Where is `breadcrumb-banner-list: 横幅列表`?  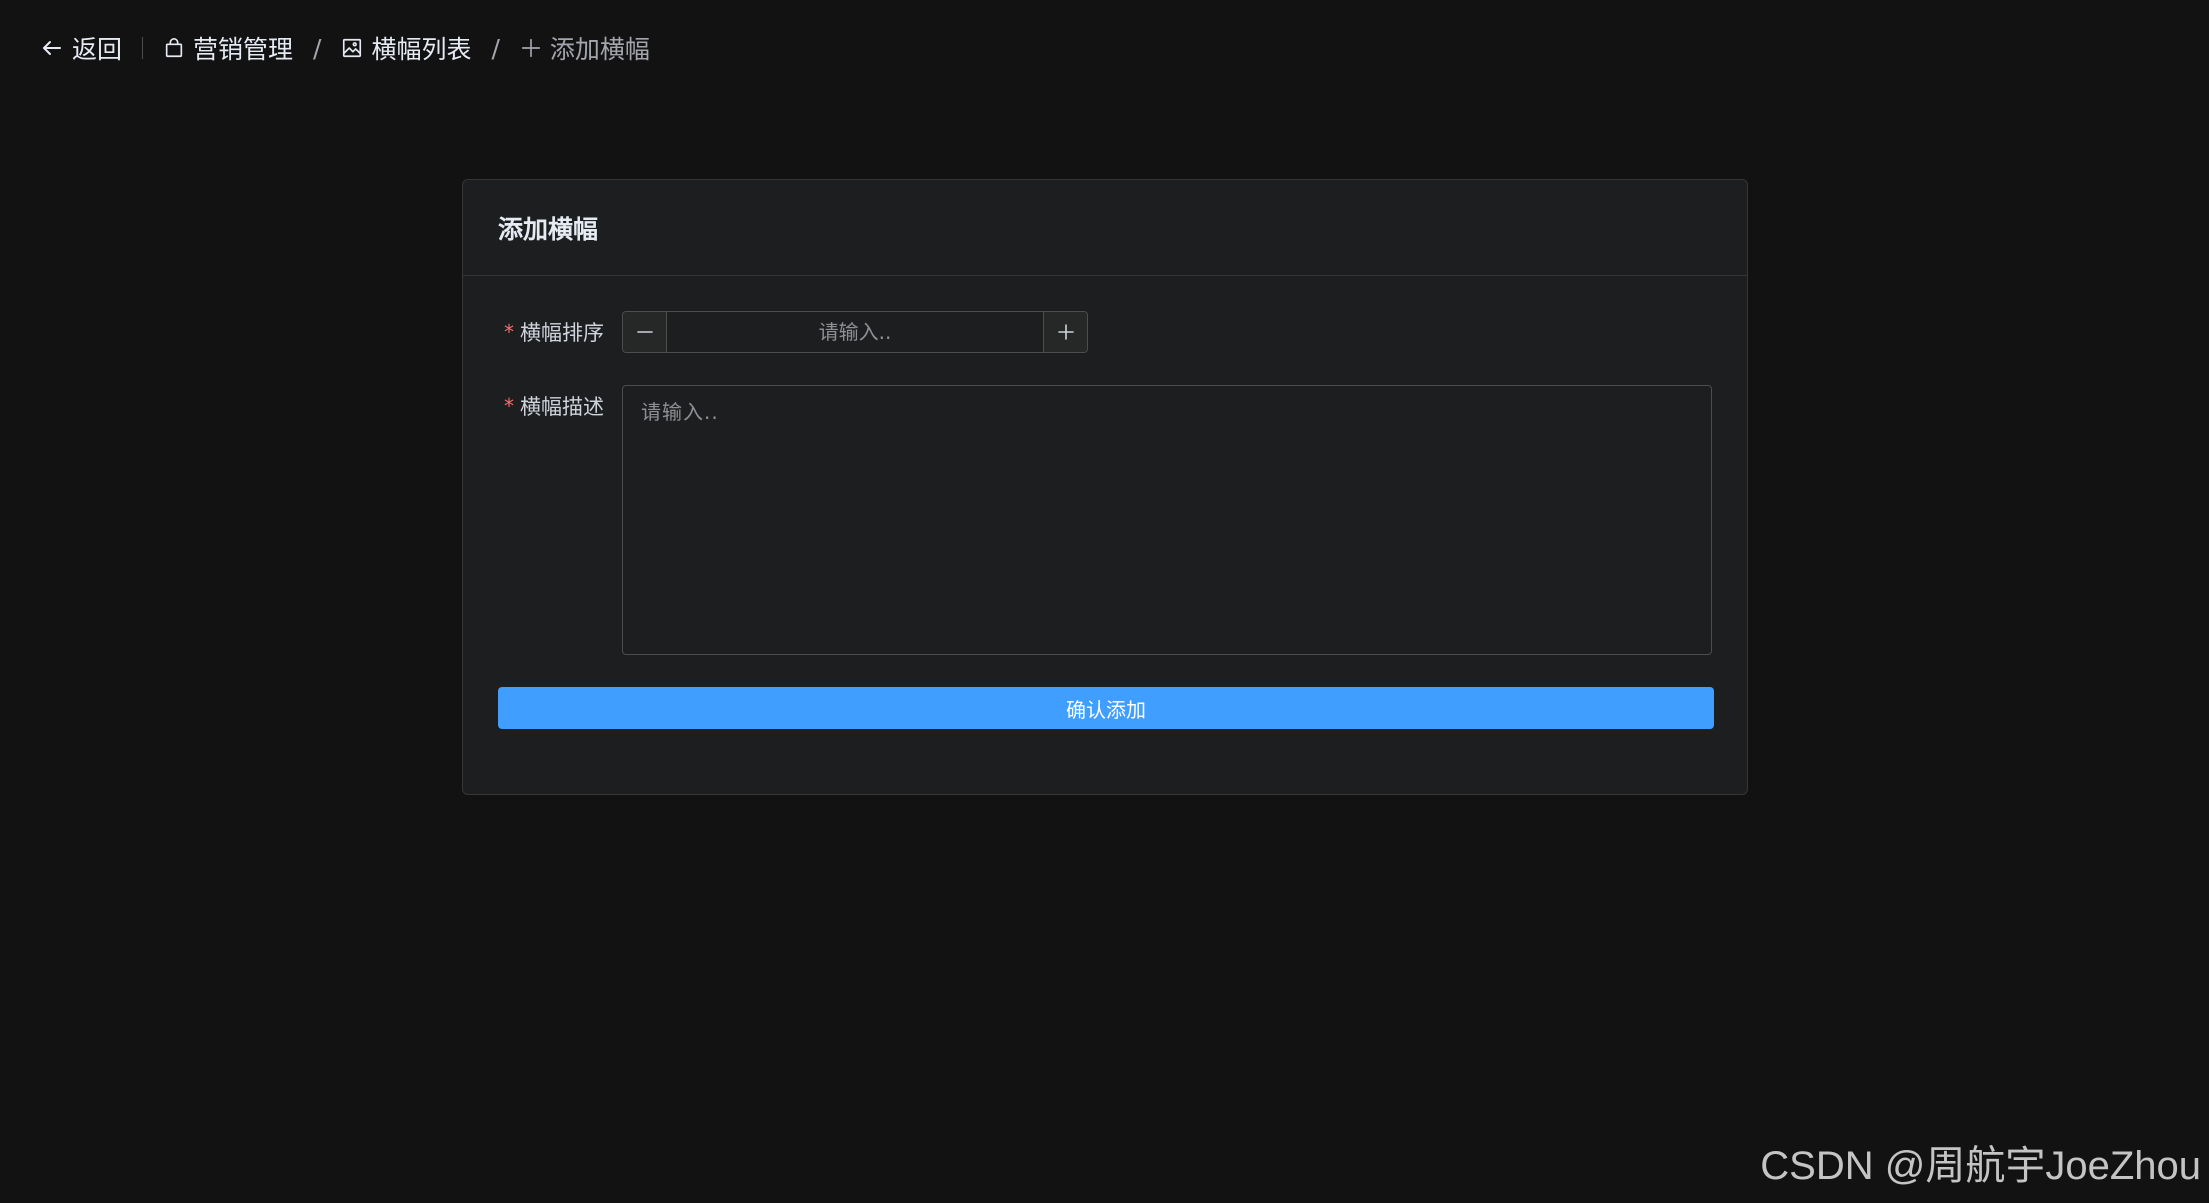 breadcrumb-banner-list: 横幅列表 is located at coordinates (406, 48).